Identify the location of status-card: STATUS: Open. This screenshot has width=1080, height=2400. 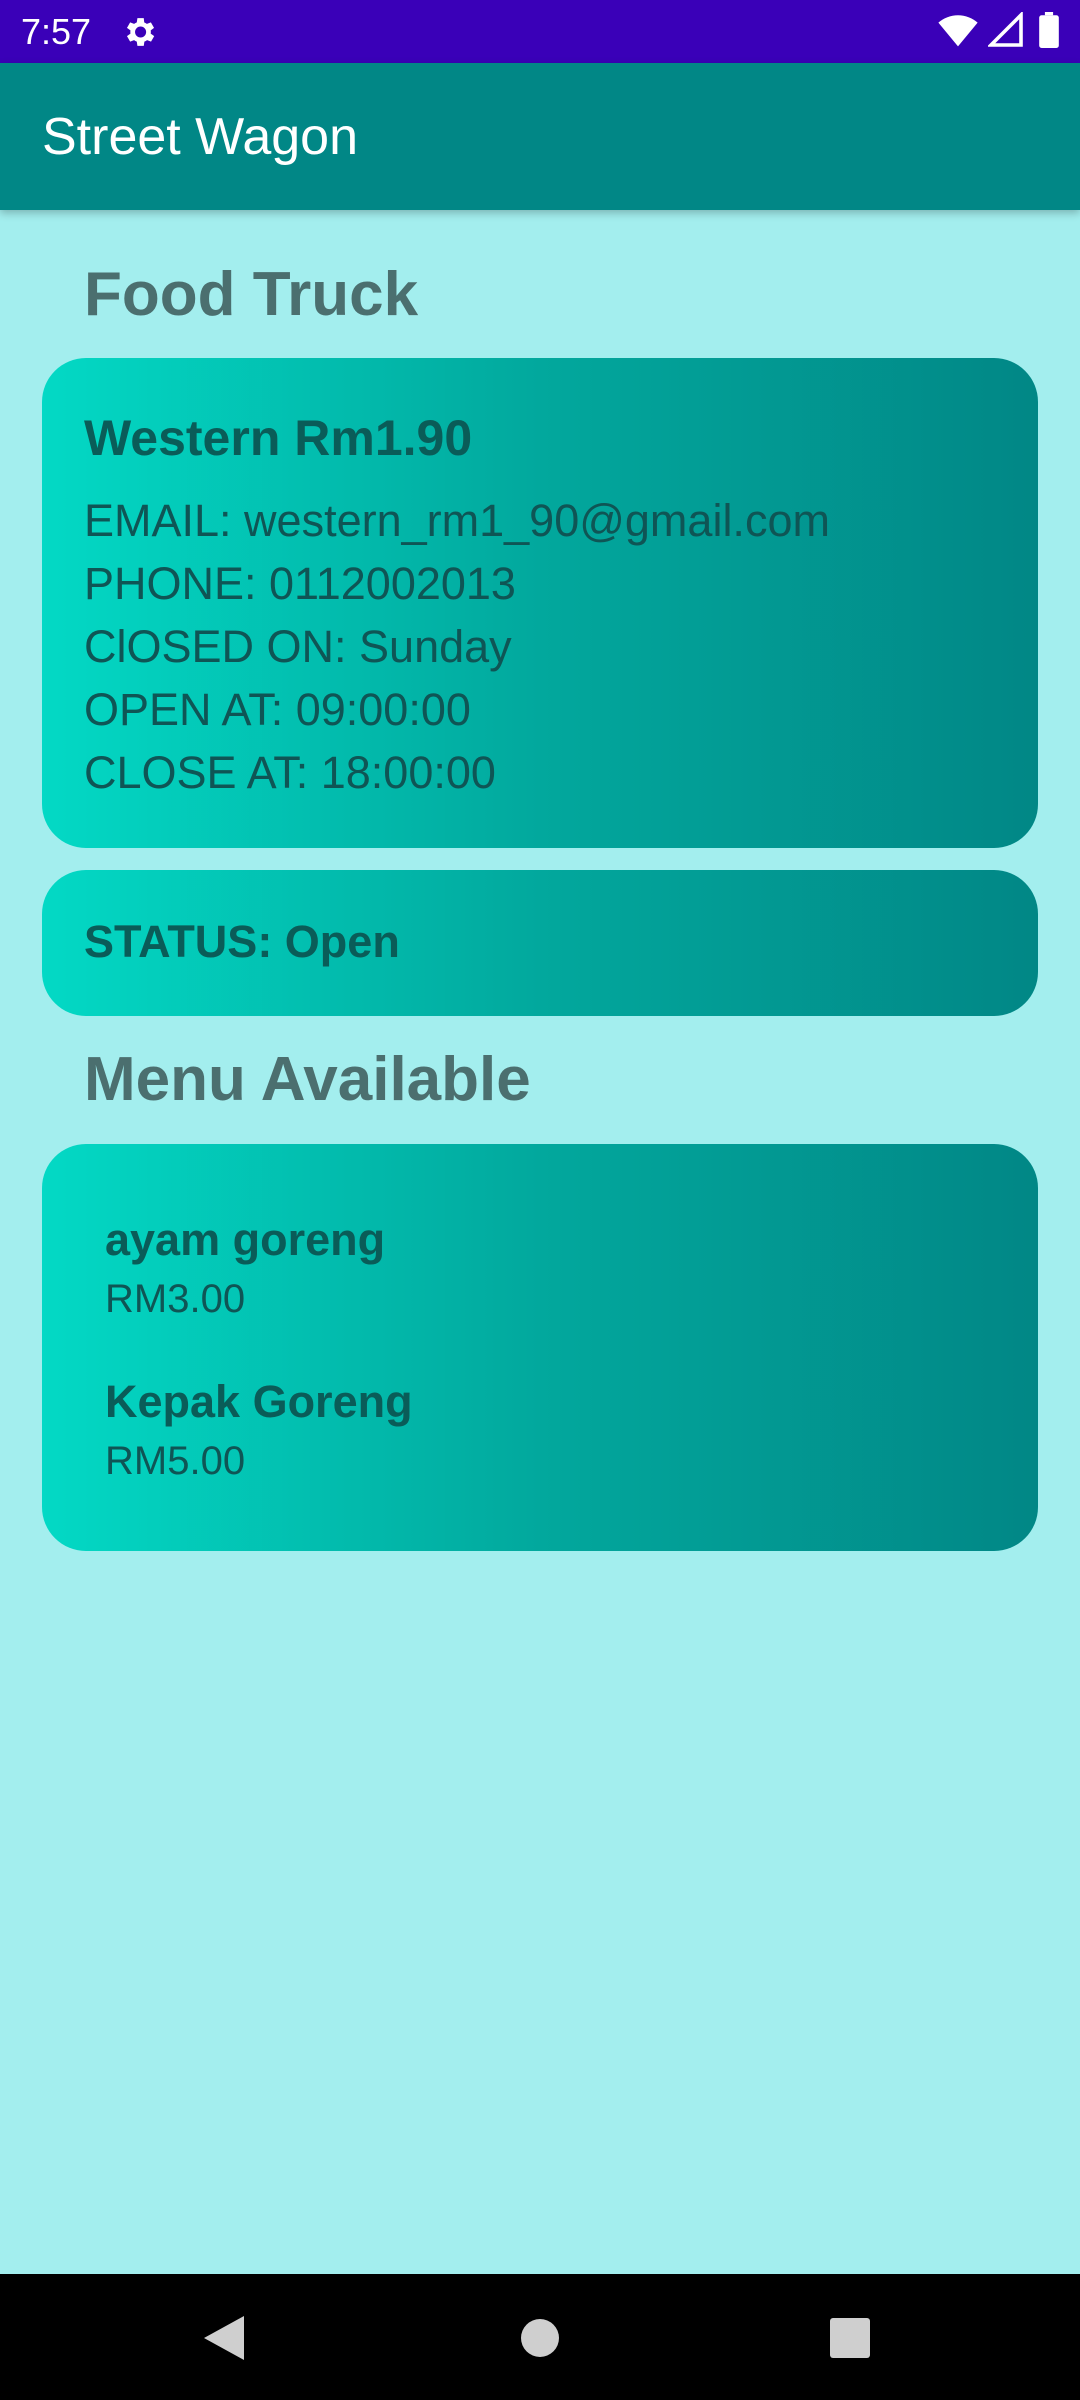
(540, 943).